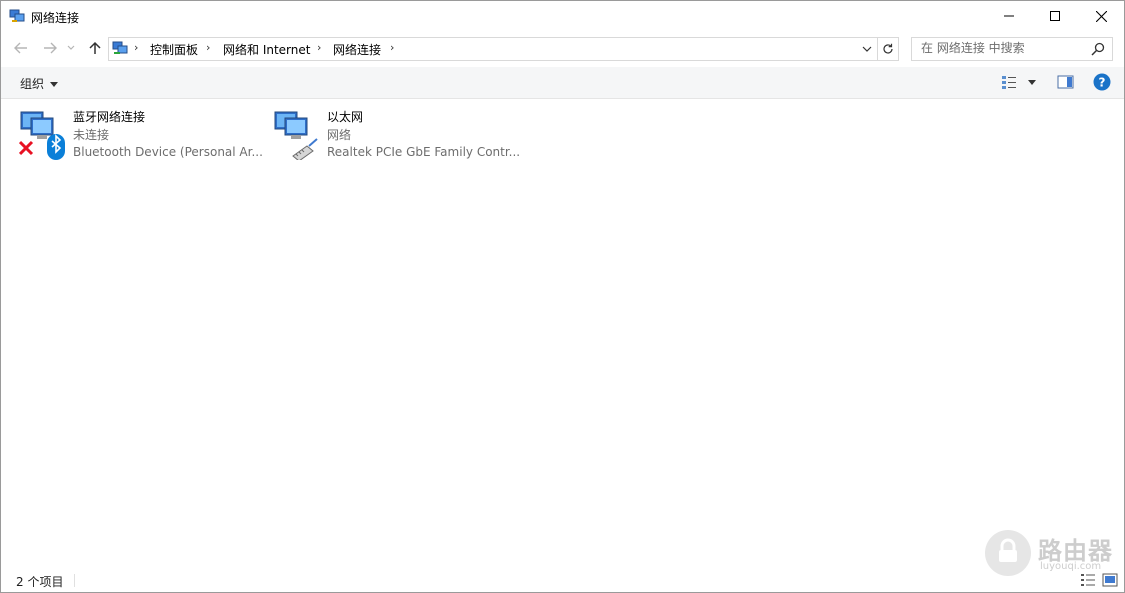 The height and width of the screenshot is (593, 1125). What do you see at coordinates (54, 84) in the screenshot?
I see `caret-down-icon` at bounding box center [54, 84].